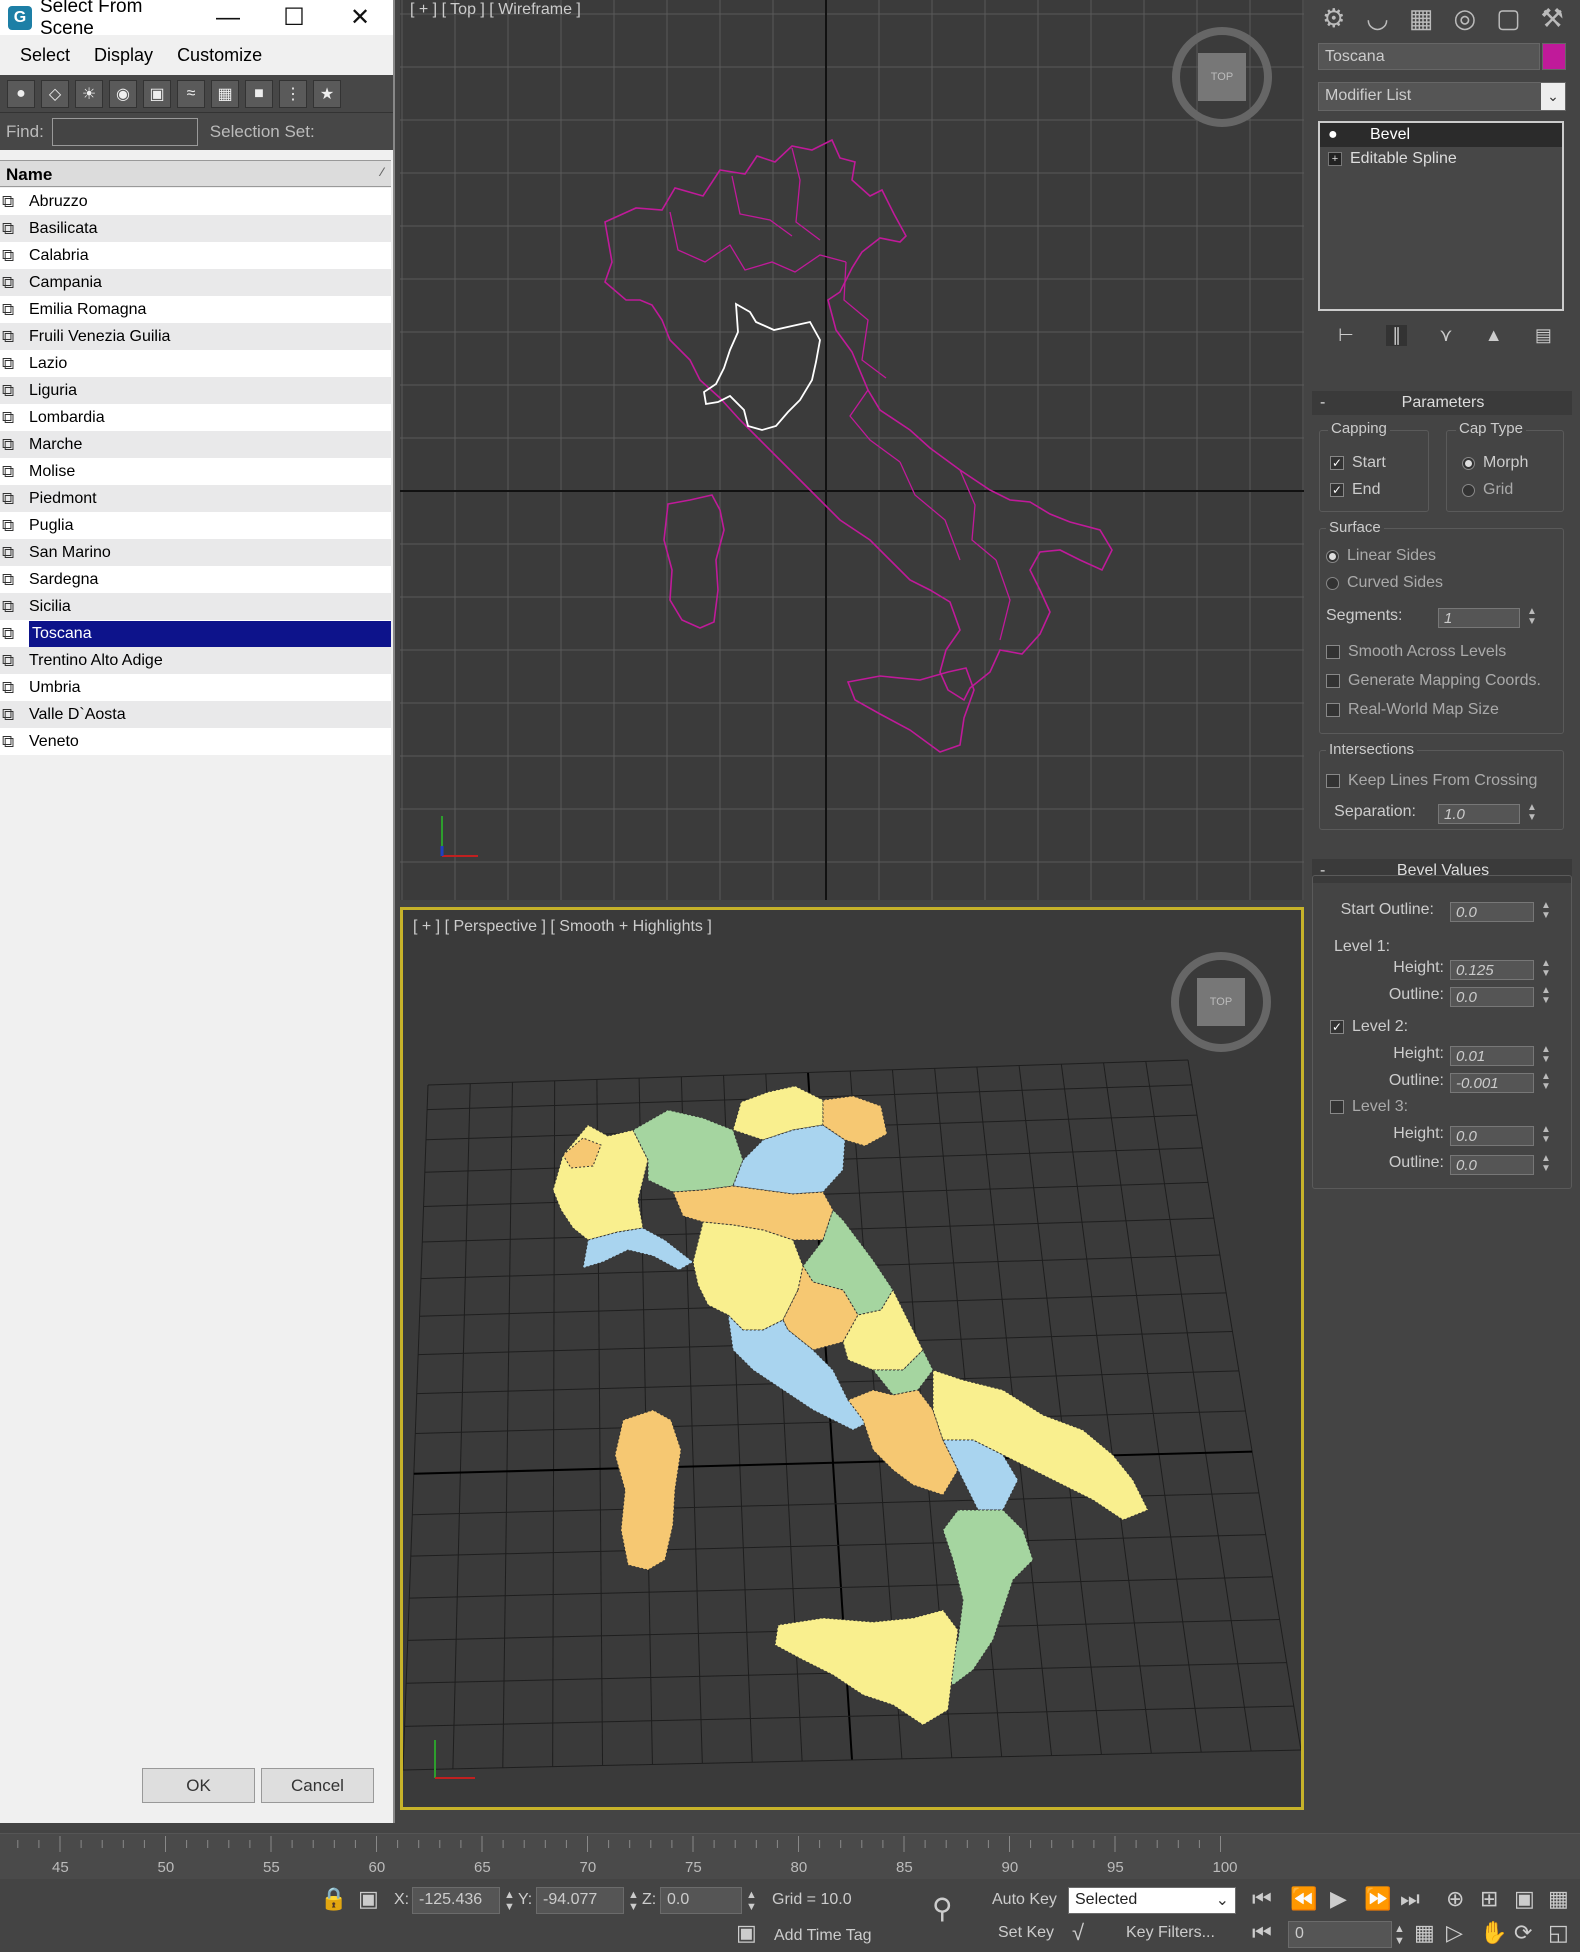 The height and width of the screenshot is (1952, 1580). I want to click on top-viewport-label: [ + ] [ Top ] [ Wireframe ], so click(495, 10).